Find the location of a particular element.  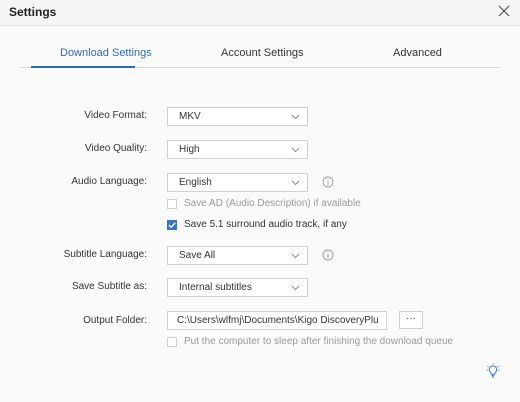

save-51-checkbox is located at coordinates (172, 225).